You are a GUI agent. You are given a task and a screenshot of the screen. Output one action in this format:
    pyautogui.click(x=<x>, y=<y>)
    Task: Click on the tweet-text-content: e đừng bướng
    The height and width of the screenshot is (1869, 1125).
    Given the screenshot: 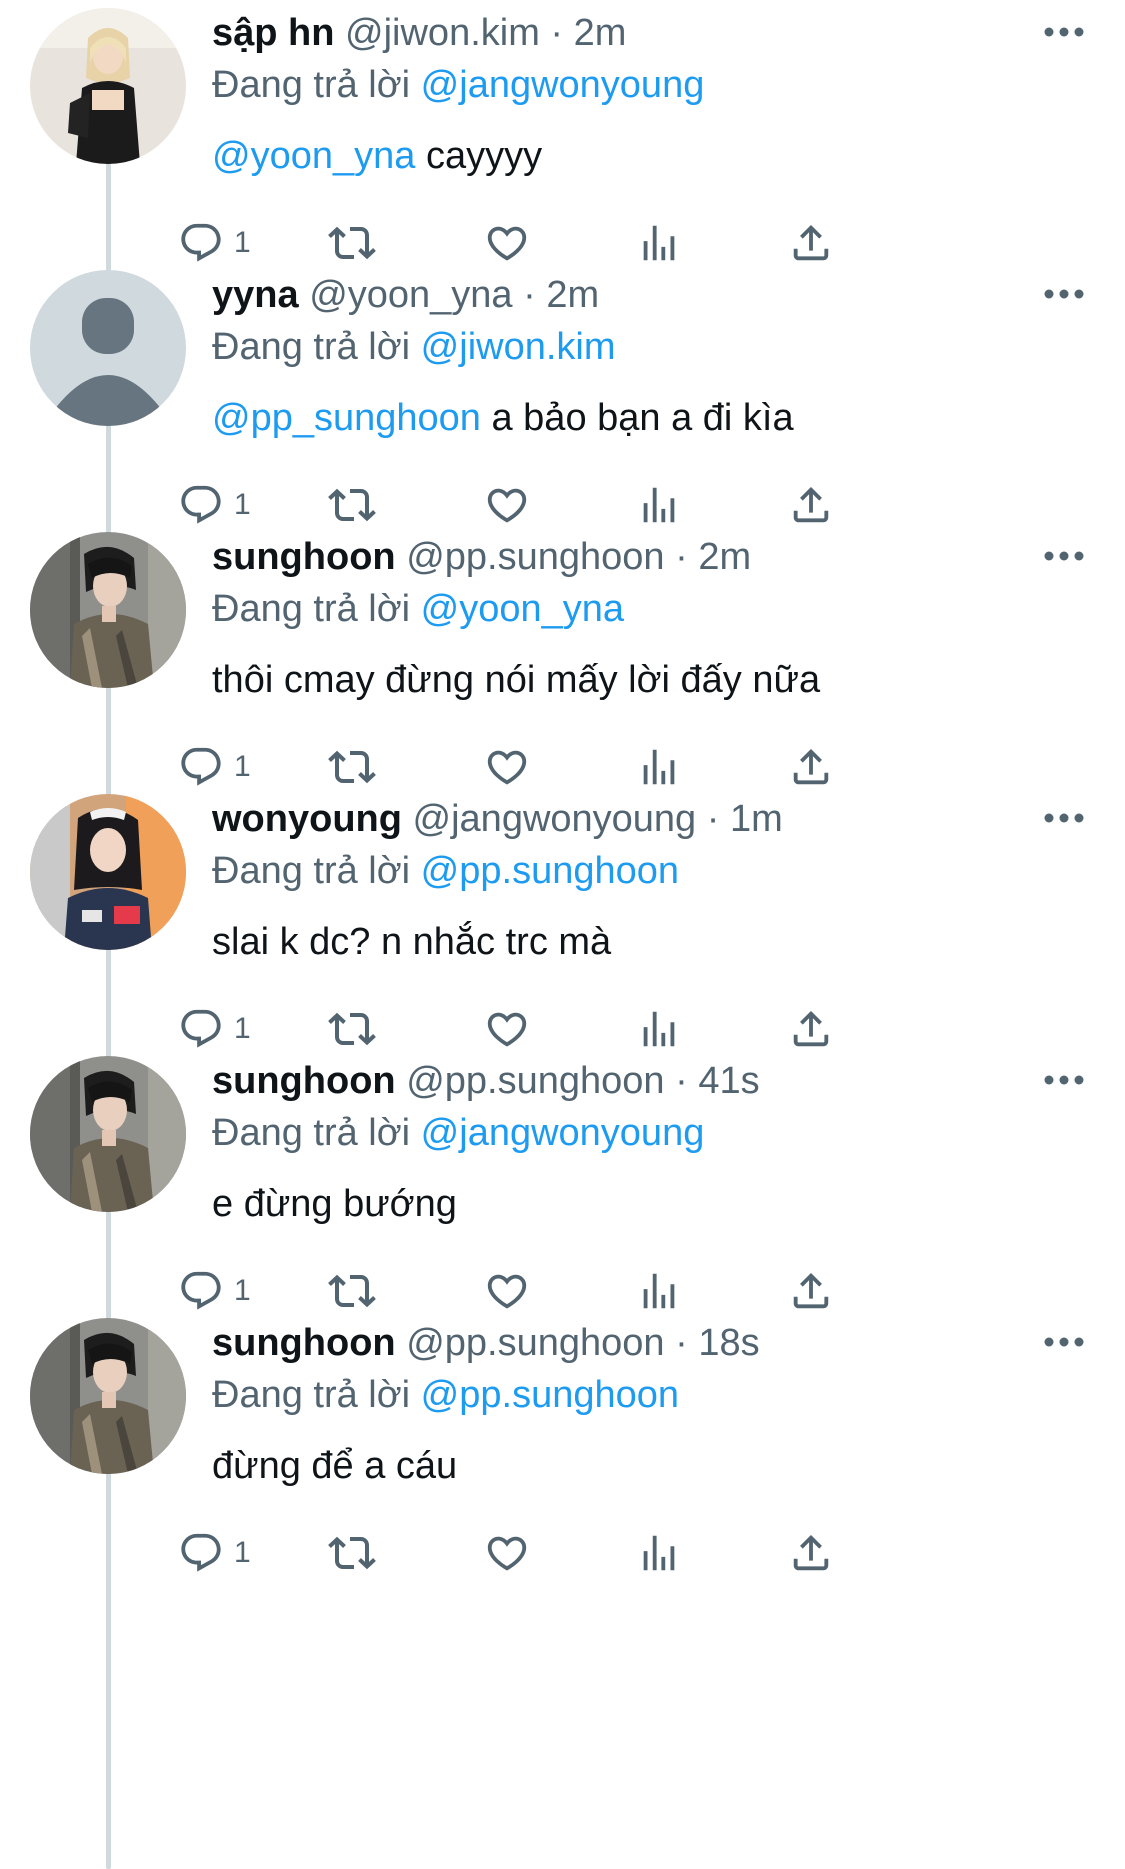 What is the action you would take?
    pyautogui.click(x=334, y=1204)
    